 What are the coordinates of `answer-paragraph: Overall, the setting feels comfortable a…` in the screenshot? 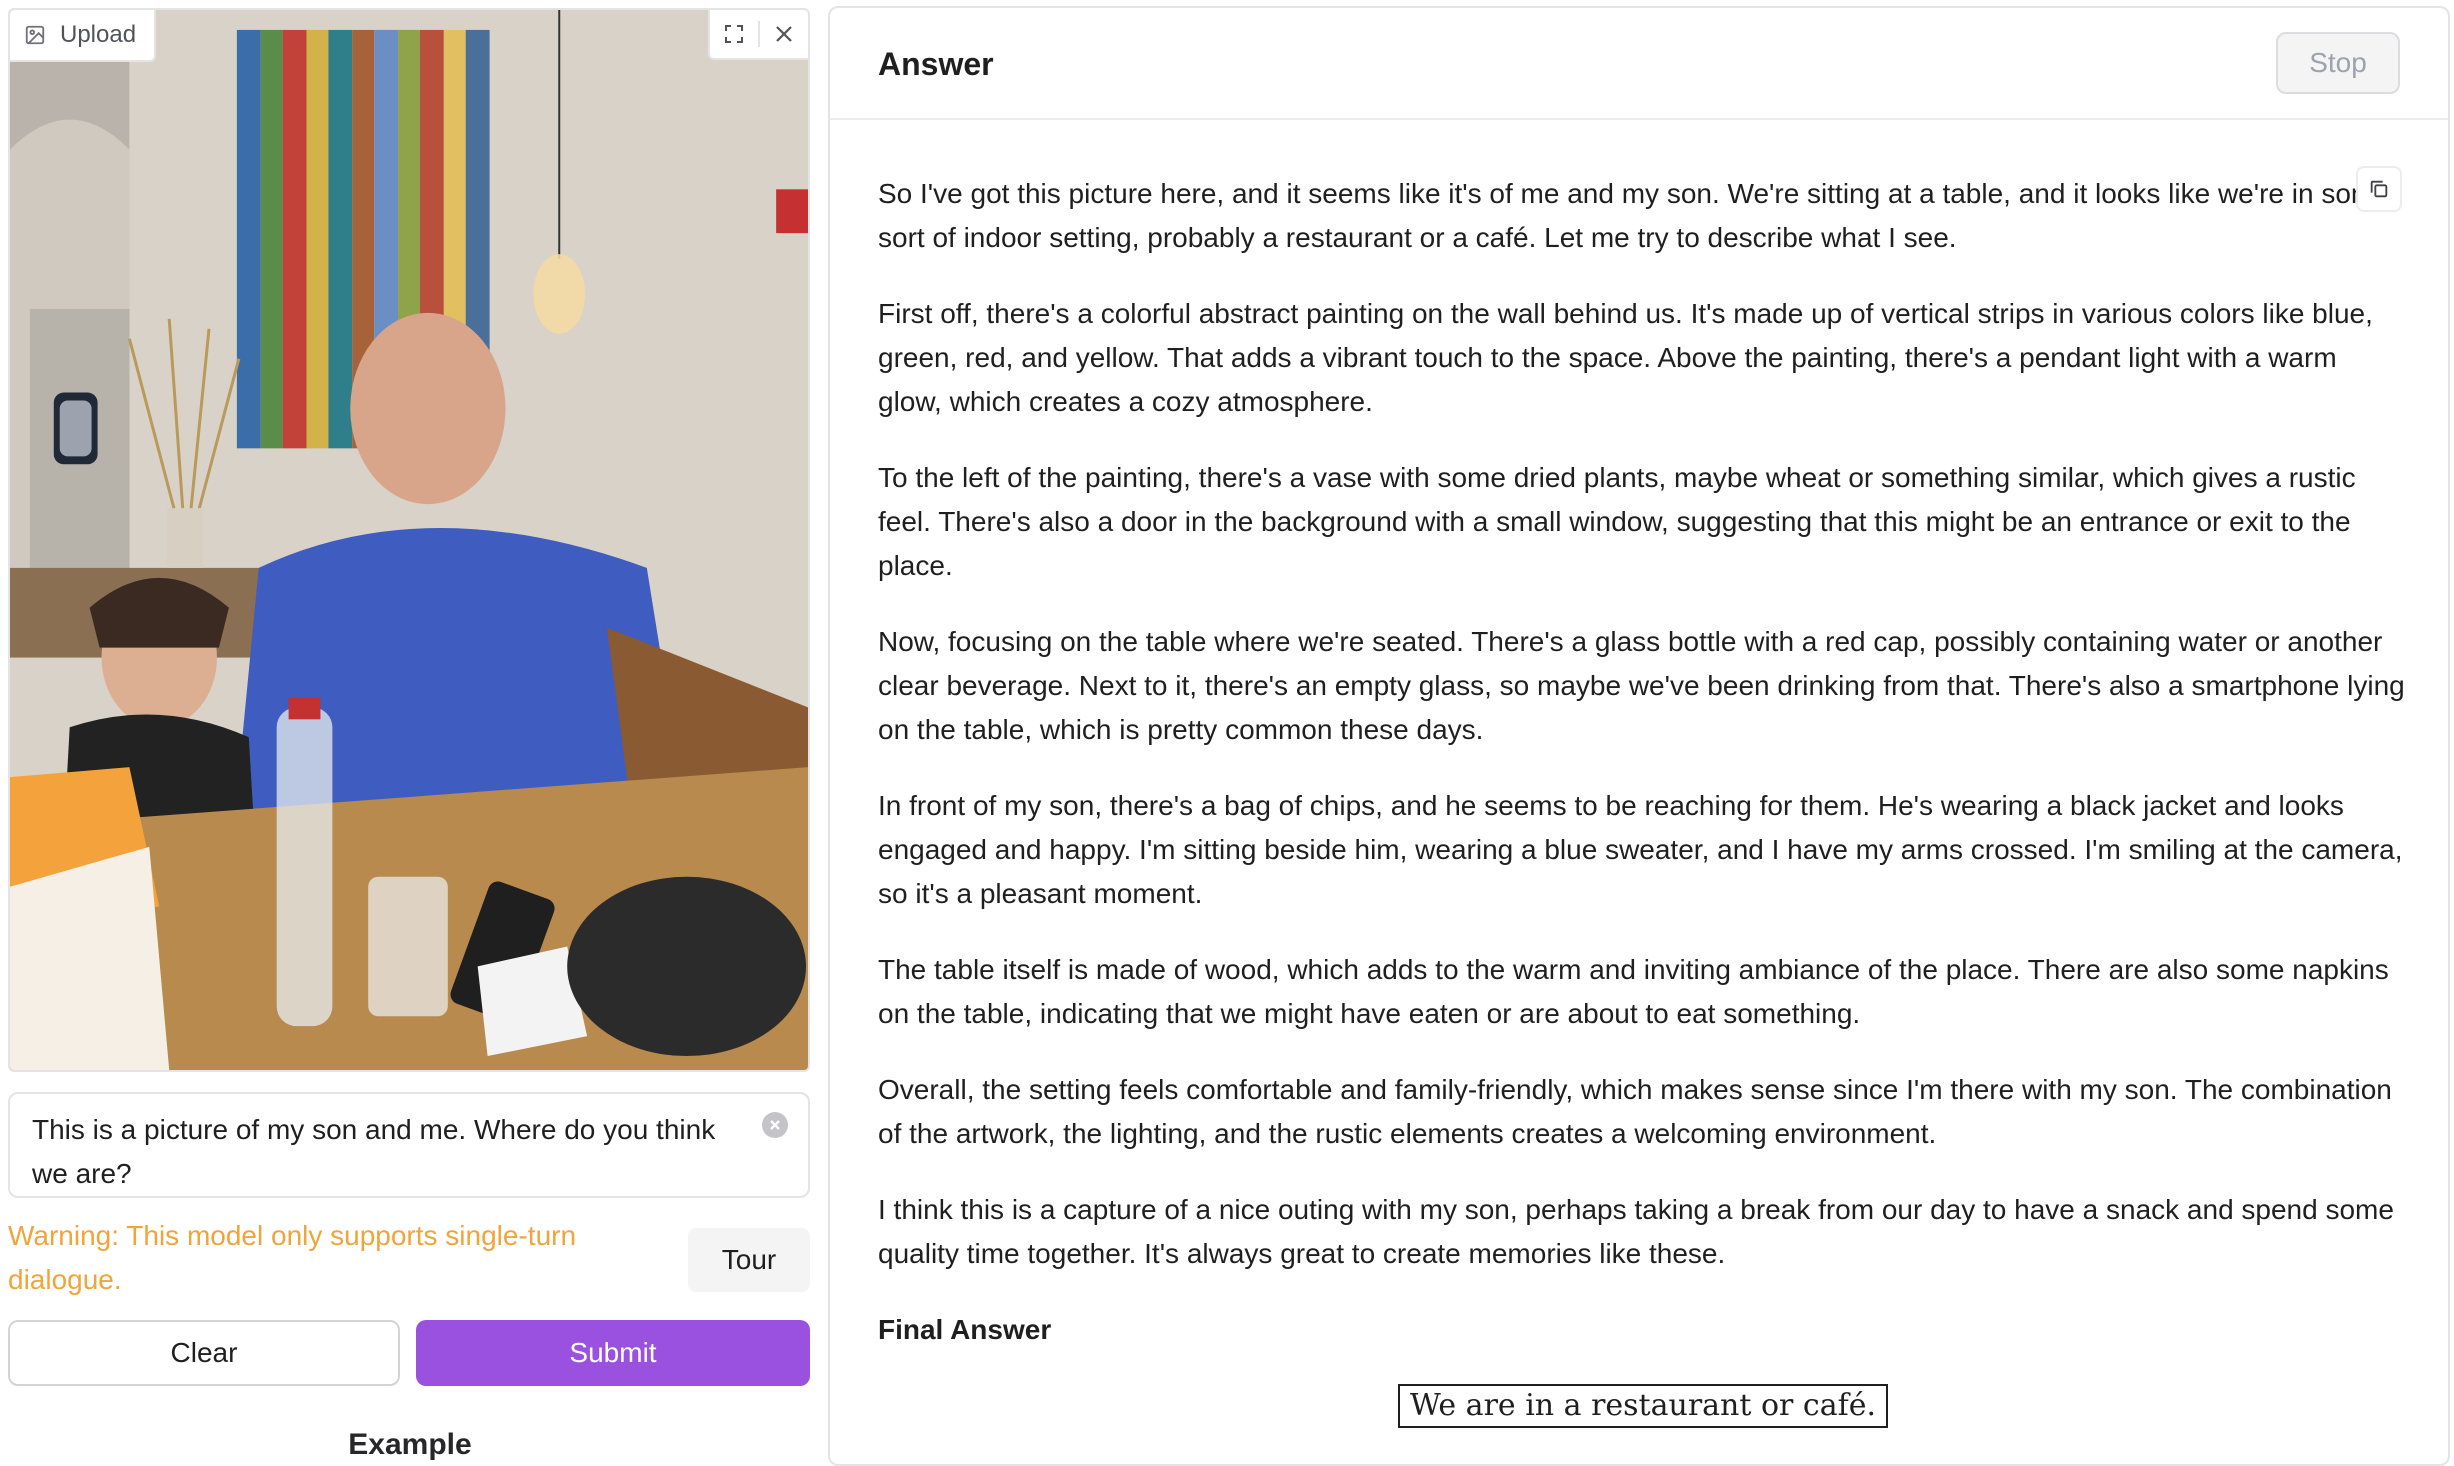 It's located at (1635, 1111).